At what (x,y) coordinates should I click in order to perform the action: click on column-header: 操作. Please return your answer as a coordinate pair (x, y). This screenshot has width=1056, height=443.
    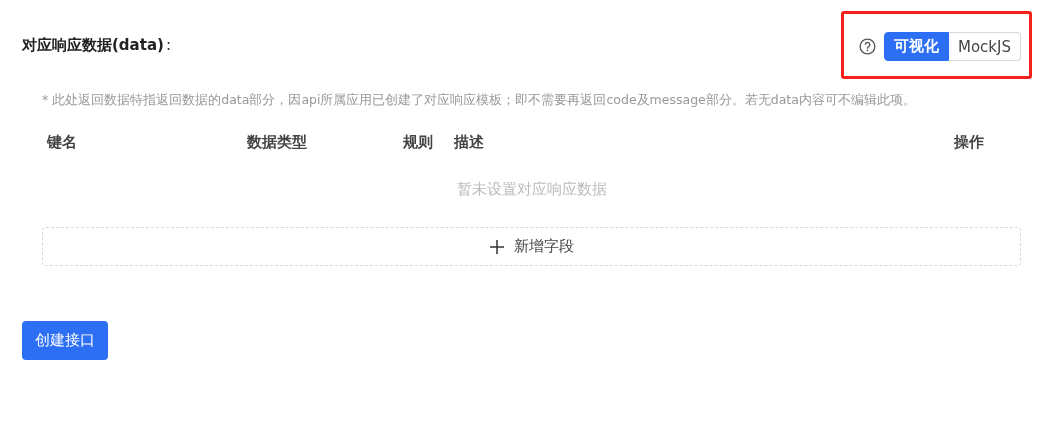
    Looking at the image, I should click on (969, 142).